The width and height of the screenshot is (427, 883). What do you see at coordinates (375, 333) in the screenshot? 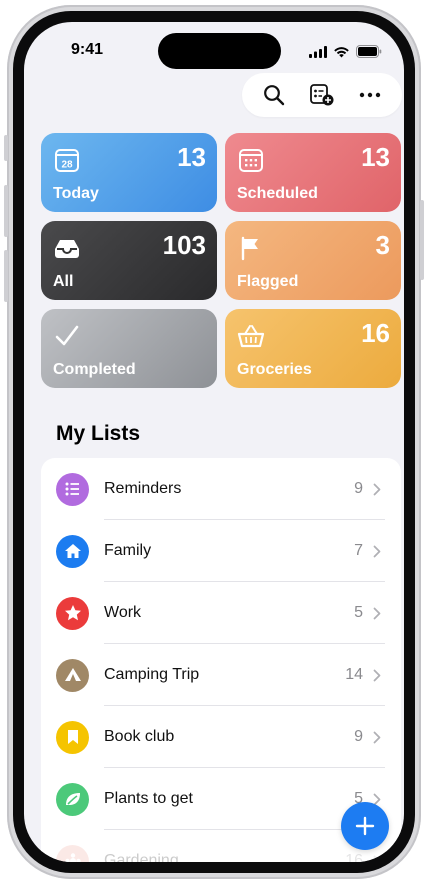
I see `tile-count: 16` at bounding box center [375, 333].